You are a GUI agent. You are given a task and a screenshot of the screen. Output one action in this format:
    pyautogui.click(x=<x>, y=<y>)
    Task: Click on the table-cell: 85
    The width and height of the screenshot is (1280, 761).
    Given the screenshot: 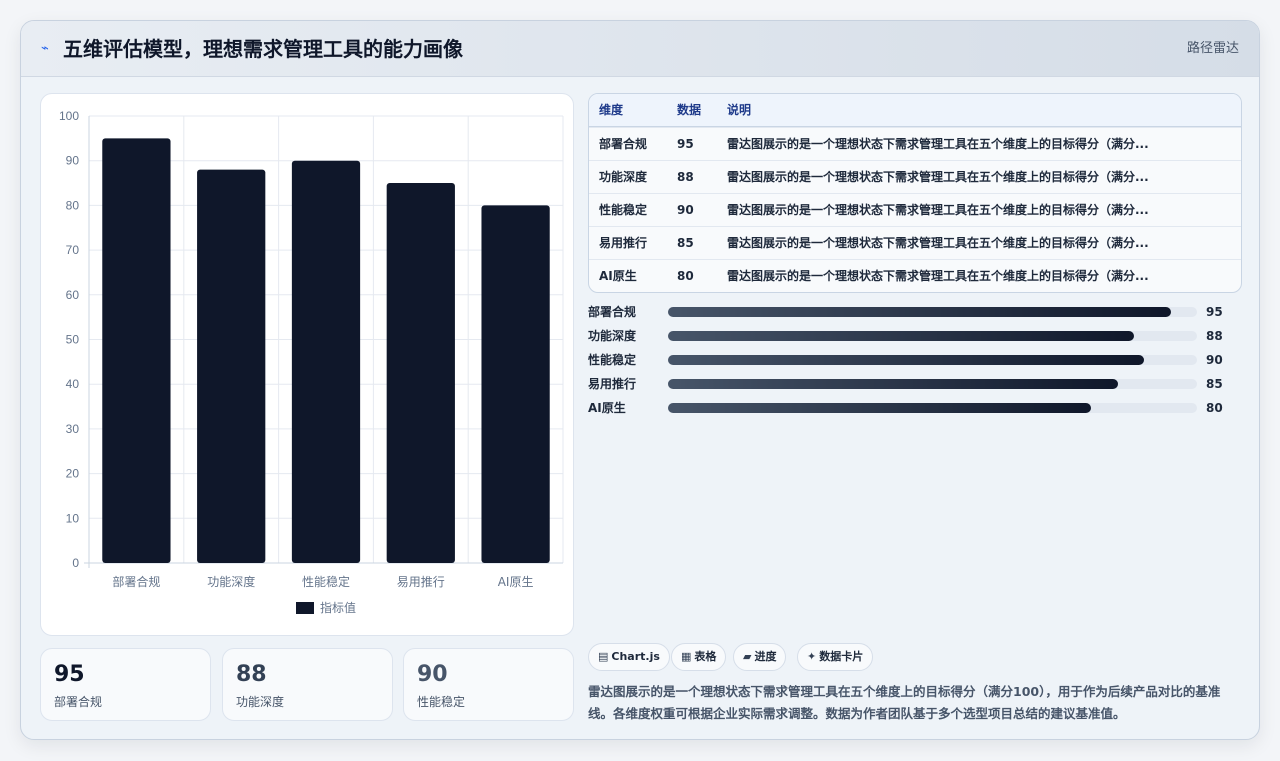 What is the action you would take?
    pyautogui.click(x=685, y=243)
    